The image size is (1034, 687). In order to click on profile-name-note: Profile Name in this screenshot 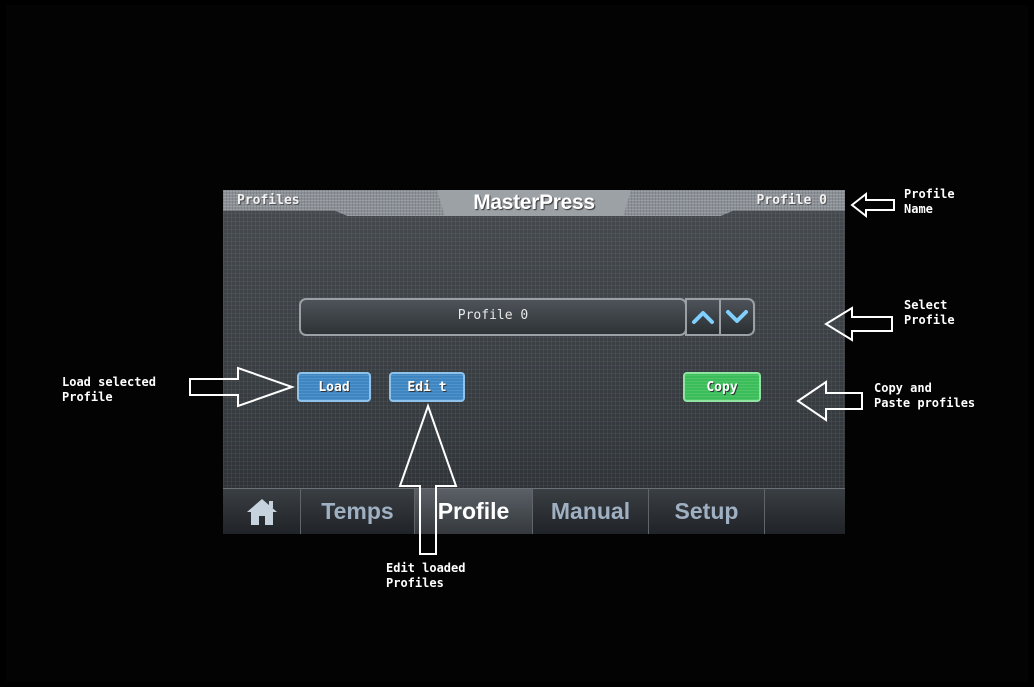, I will do `click(929, 201)`.